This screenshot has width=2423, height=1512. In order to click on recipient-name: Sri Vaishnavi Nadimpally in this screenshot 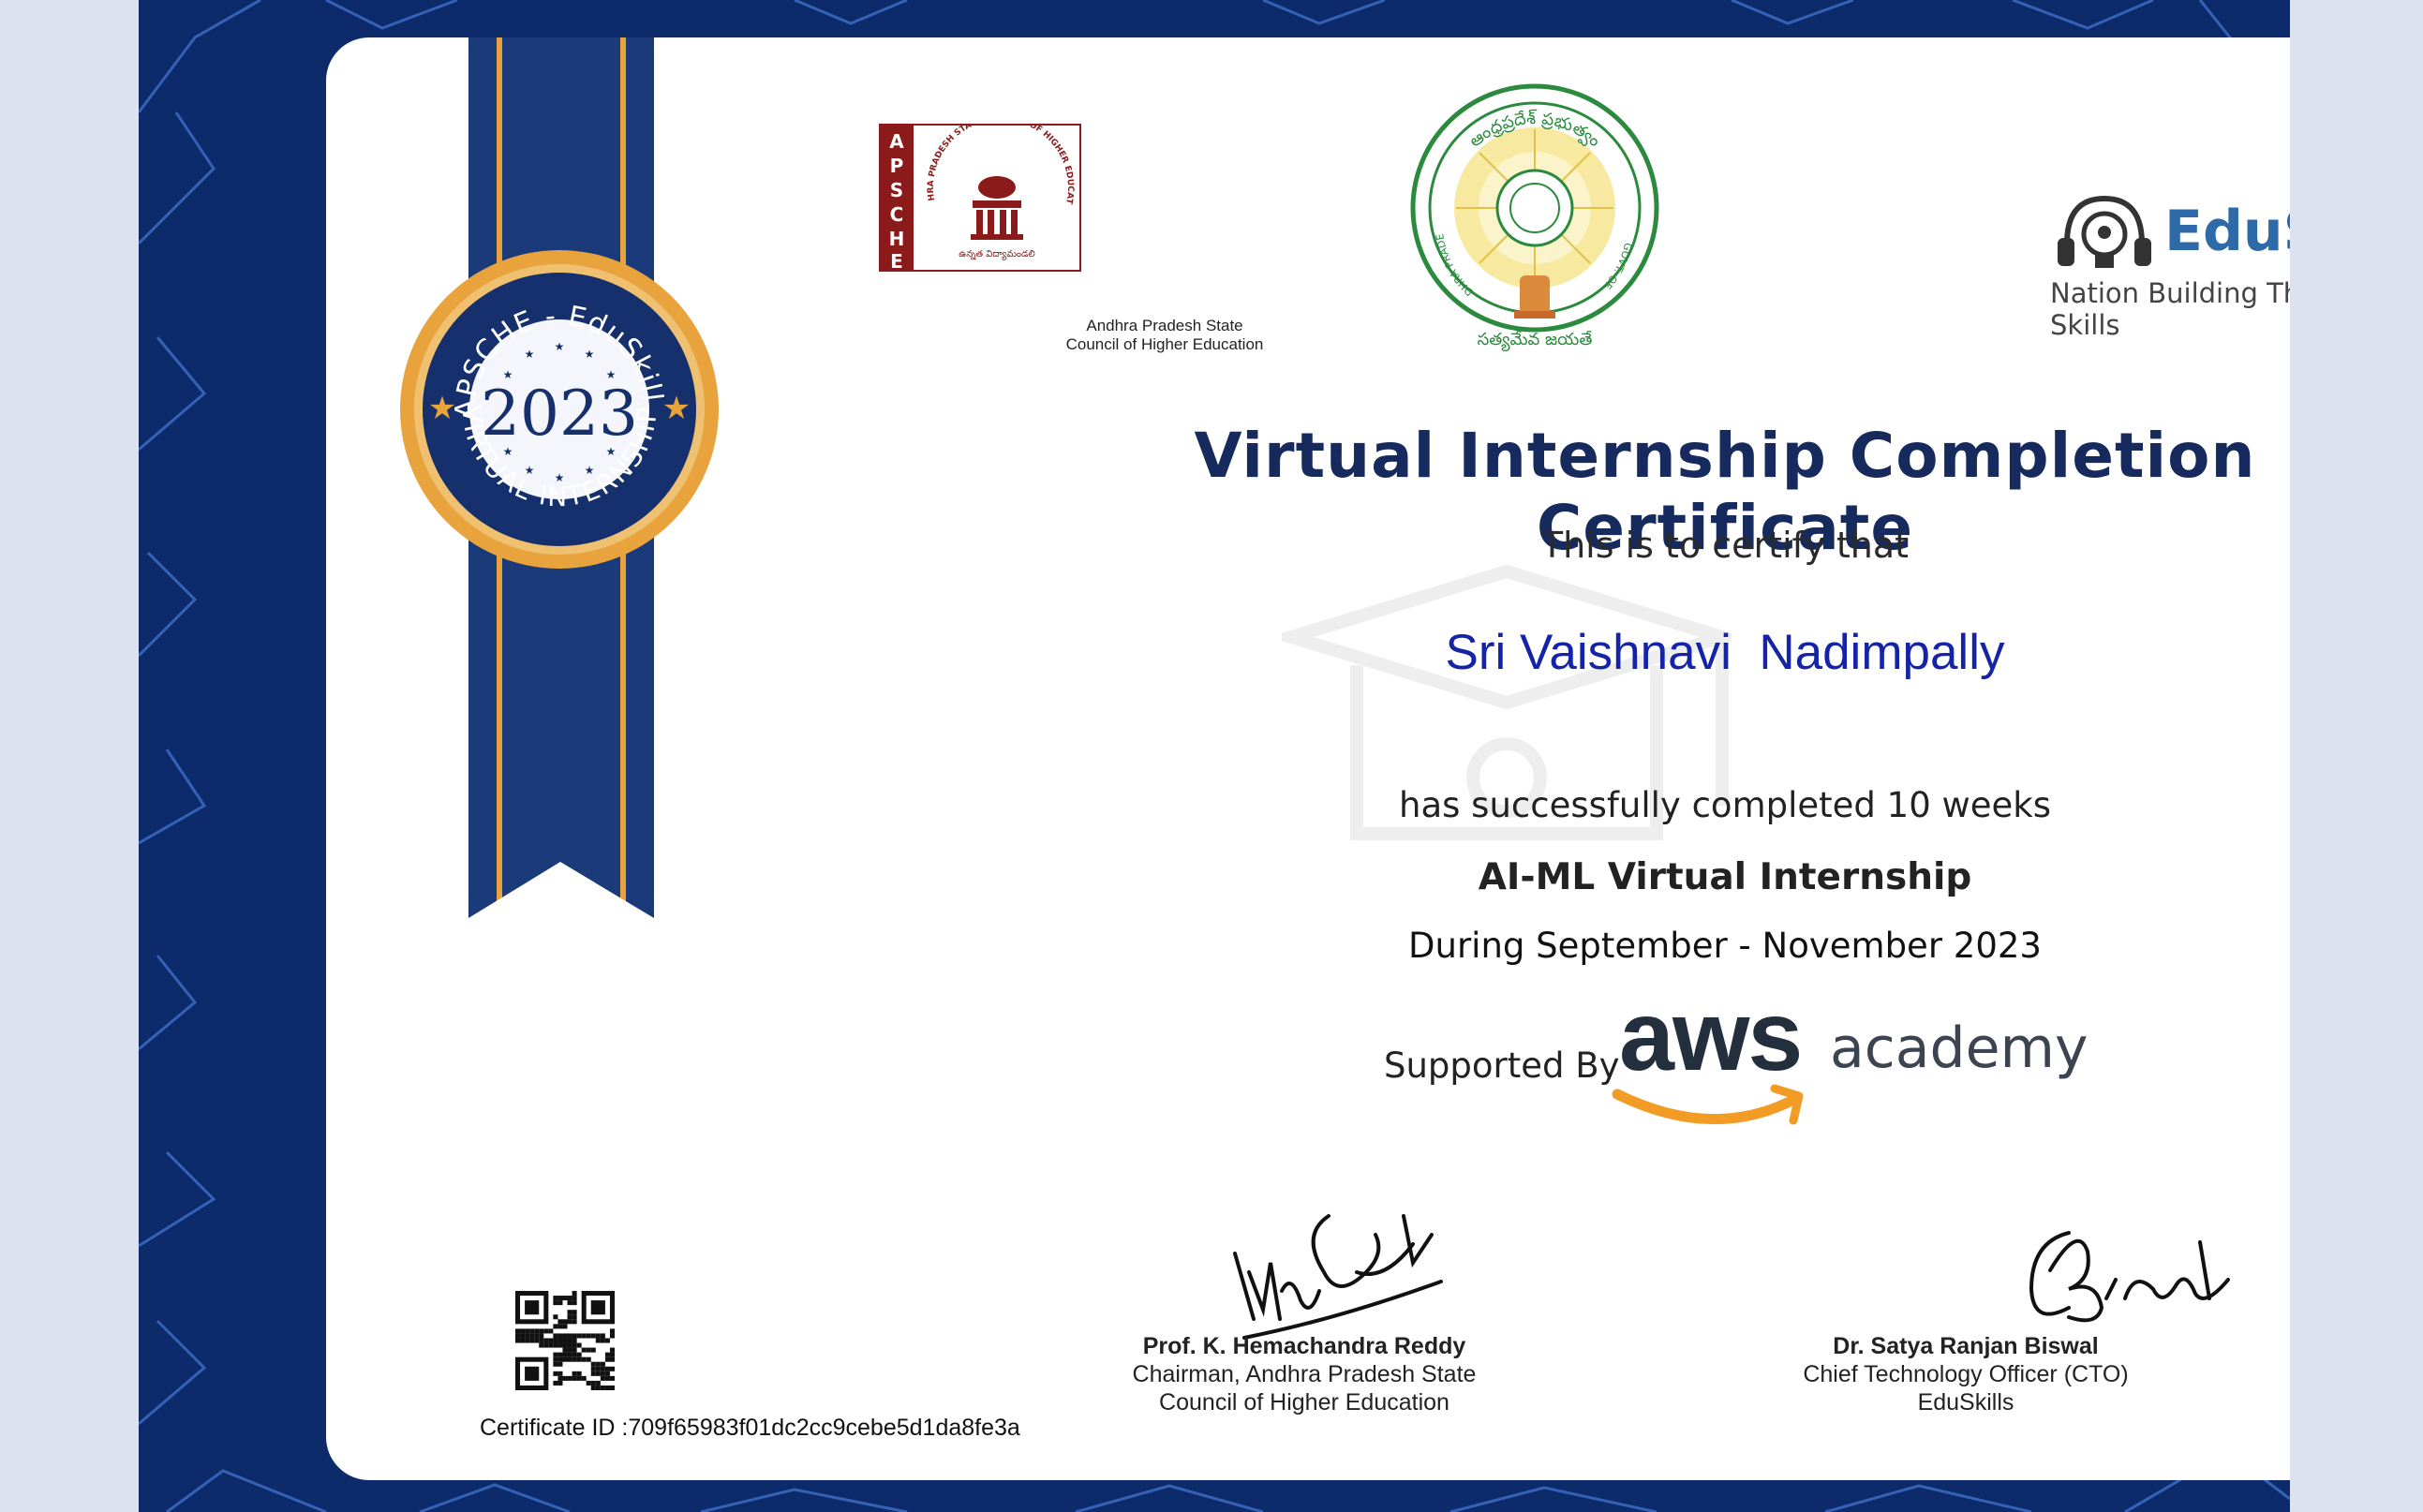, I will do `click(1725, 652)`.